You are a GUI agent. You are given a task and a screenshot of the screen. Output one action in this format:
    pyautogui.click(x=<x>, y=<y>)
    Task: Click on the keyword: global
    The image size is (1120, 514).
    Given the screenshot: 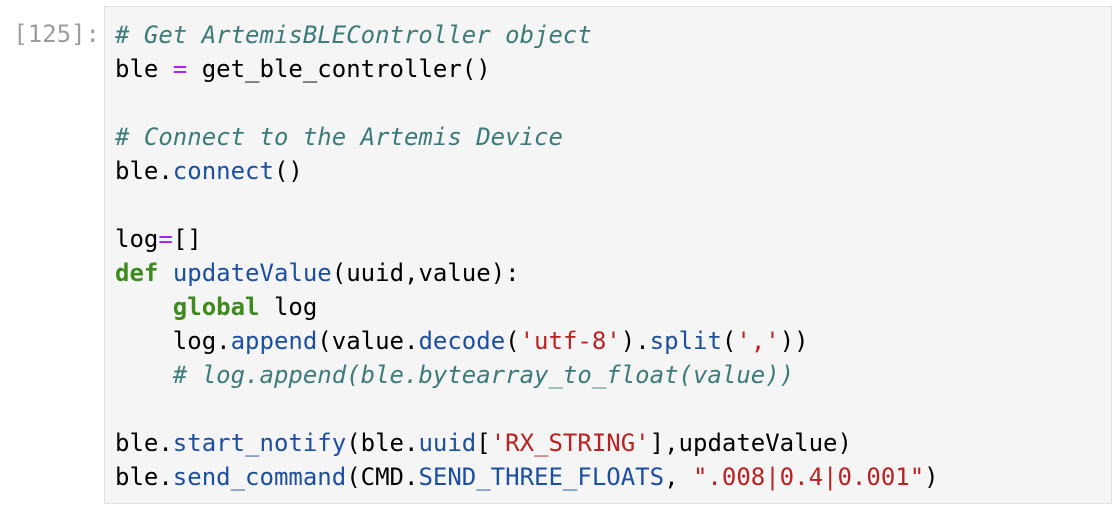 What is the action you would take?
    pyautogui.click(x=216, y=307)
    